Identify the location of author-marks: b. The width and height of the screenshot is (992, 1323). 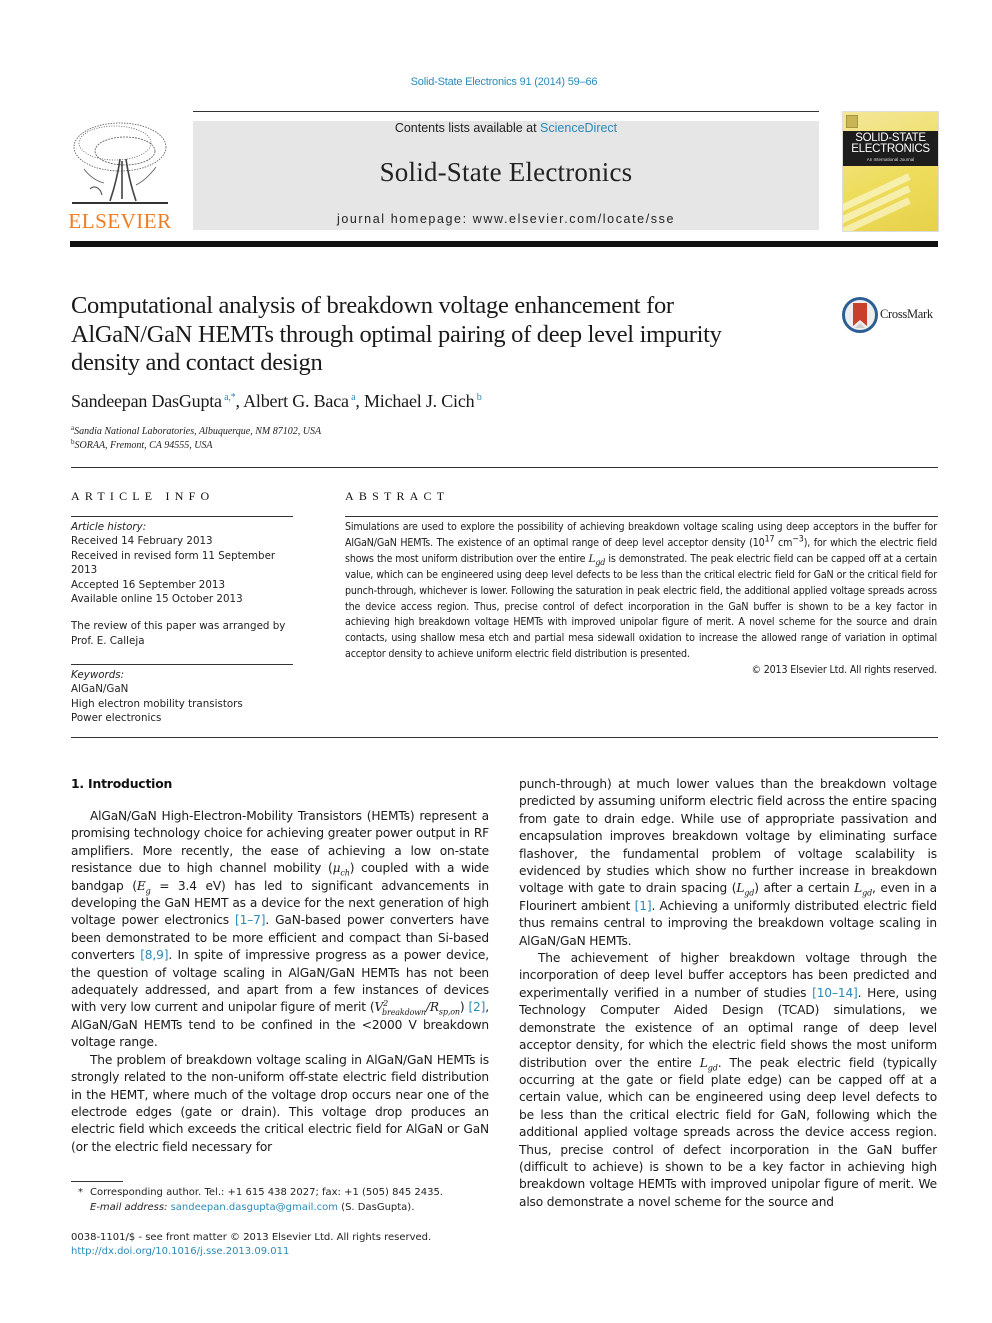
(479, 397).